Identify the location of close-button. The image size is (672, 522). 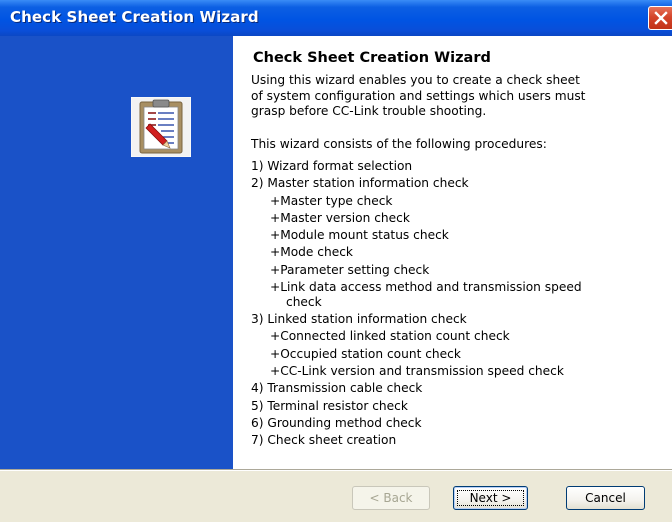
(660, 18).